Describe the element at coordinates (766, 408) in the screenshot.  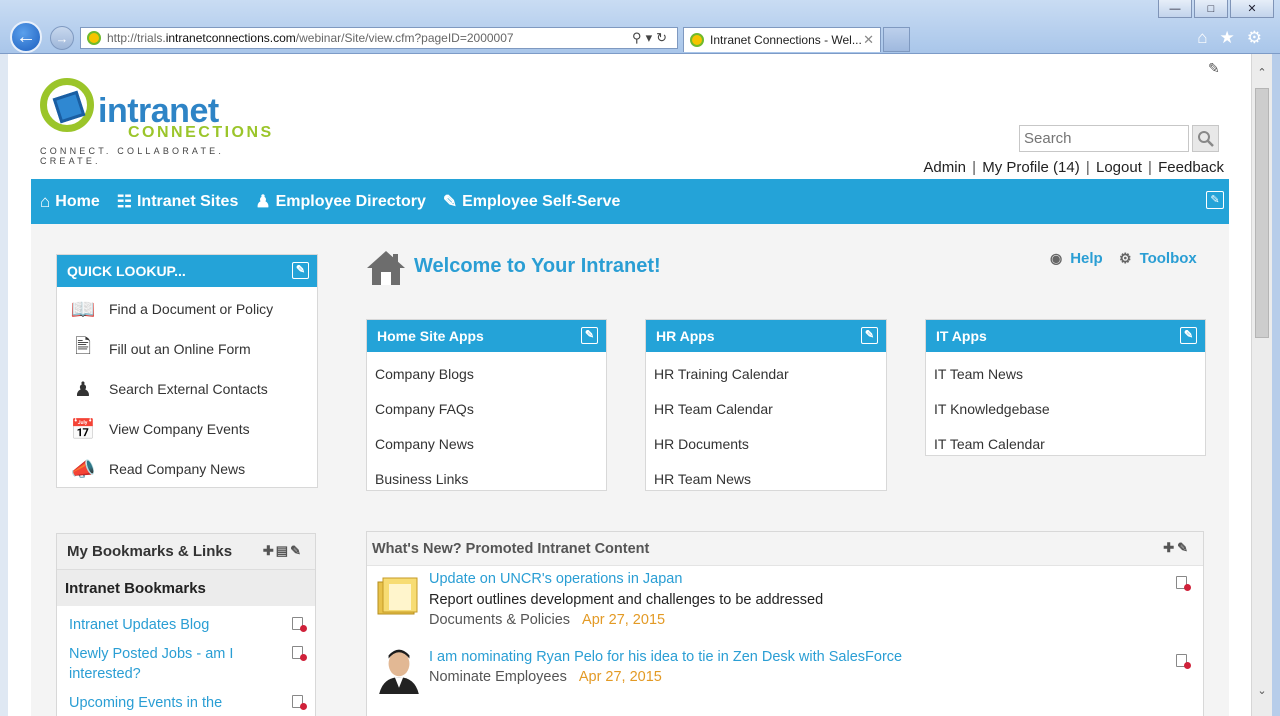
I see `app-link: HR Team Calendar` at that location.